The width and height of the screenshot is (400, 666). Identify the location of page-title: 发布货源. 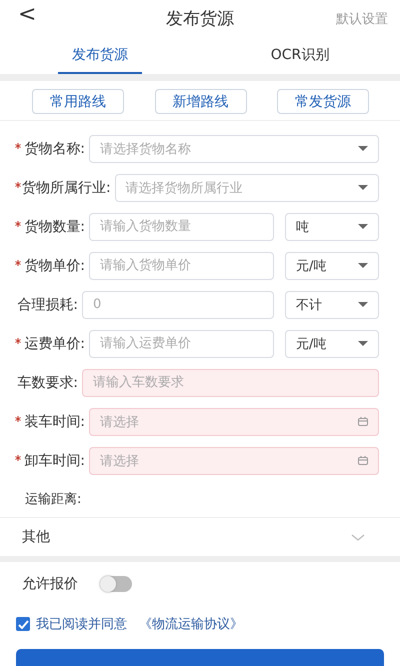
(200, 19).